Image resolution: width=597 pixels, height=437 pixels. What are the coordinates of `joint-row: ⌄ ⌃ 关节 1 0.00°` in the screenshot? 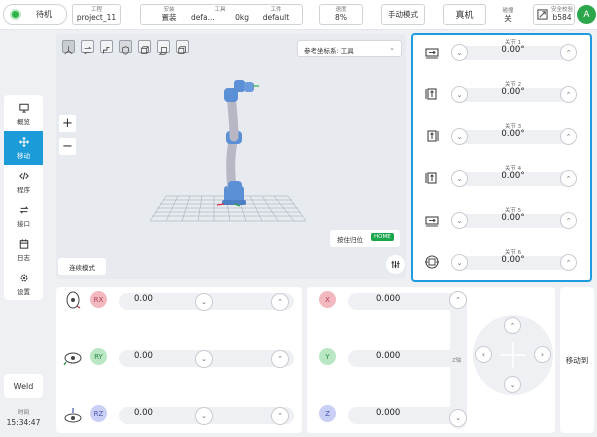 It's located at (501, 53).